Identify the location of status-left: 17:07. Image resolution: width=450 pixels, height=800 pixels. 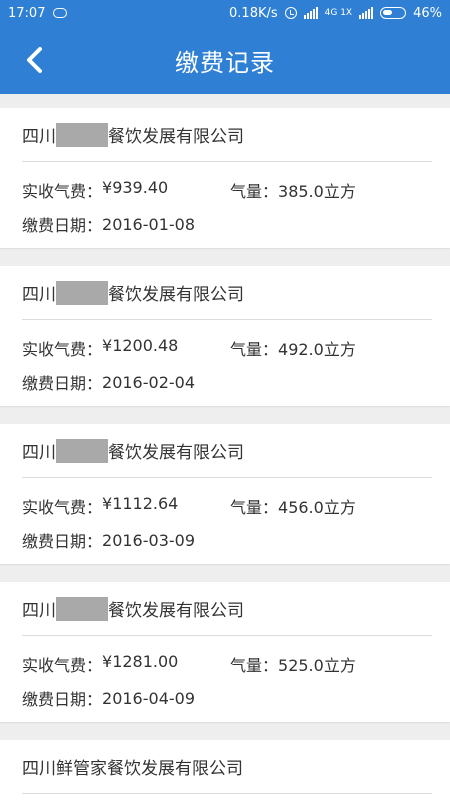
(38, 13).